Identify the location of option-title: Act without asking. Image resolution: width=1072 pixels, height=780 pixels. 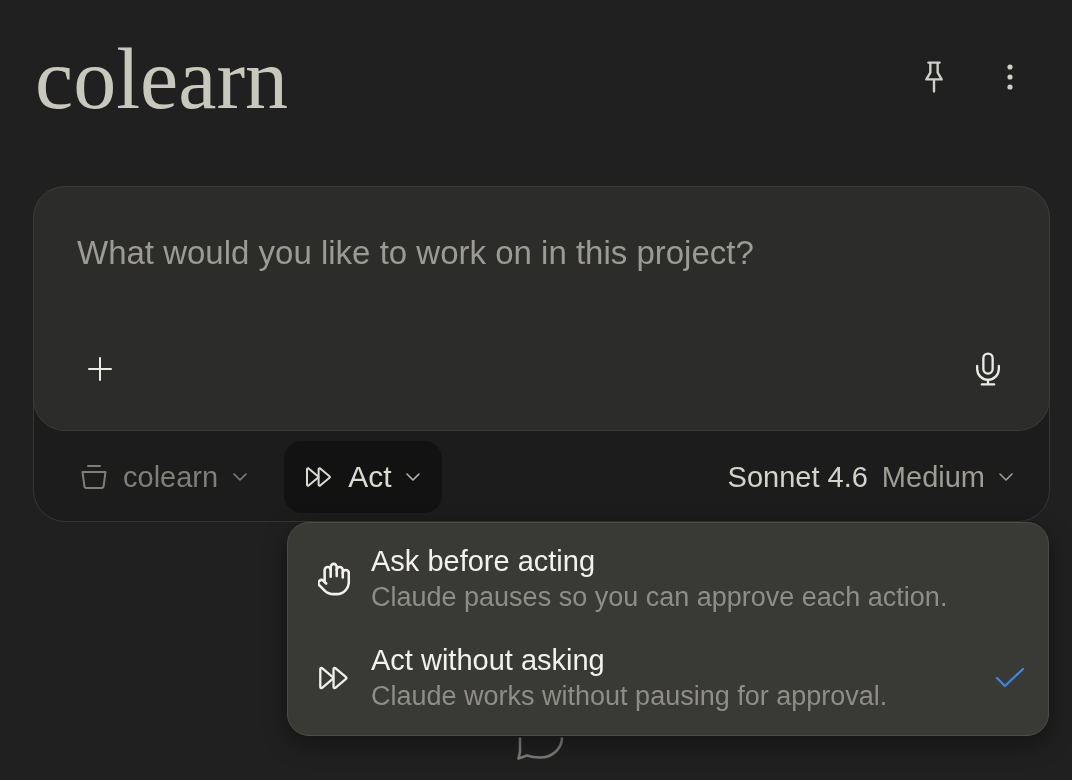
(488, 660).